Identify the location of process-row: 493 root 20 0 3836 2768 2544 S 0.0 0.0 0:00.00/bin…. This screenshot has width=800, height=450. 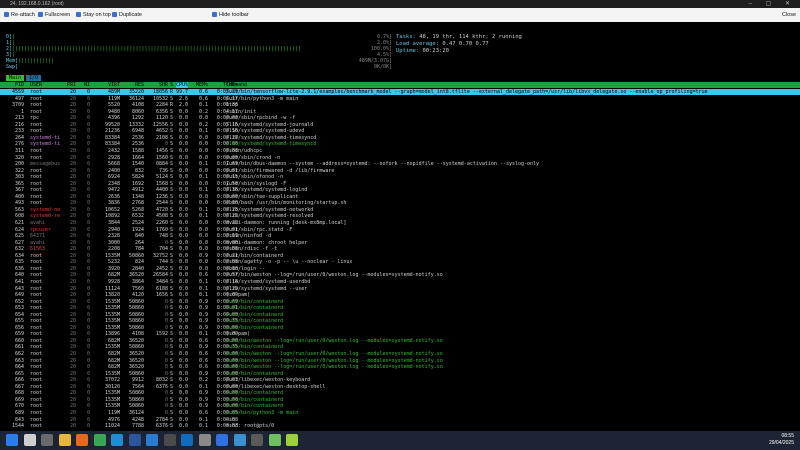
(400, 203).